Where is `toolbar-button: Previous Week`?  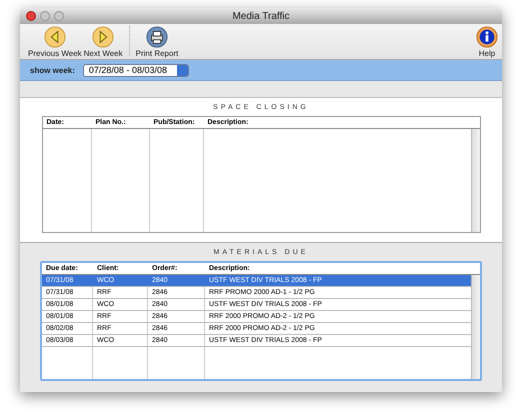 toolbar-button: Previous Week is located at coordinates (55, 42).